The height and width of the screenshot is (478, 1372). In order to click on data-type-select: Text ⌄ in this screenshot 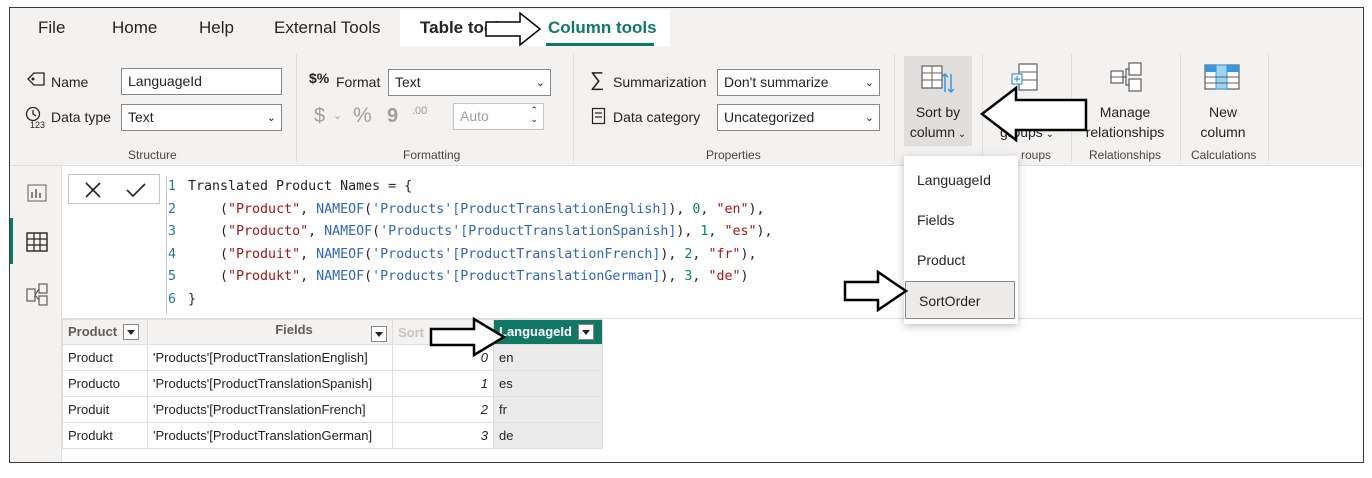, I will do `click(201, 117)`.